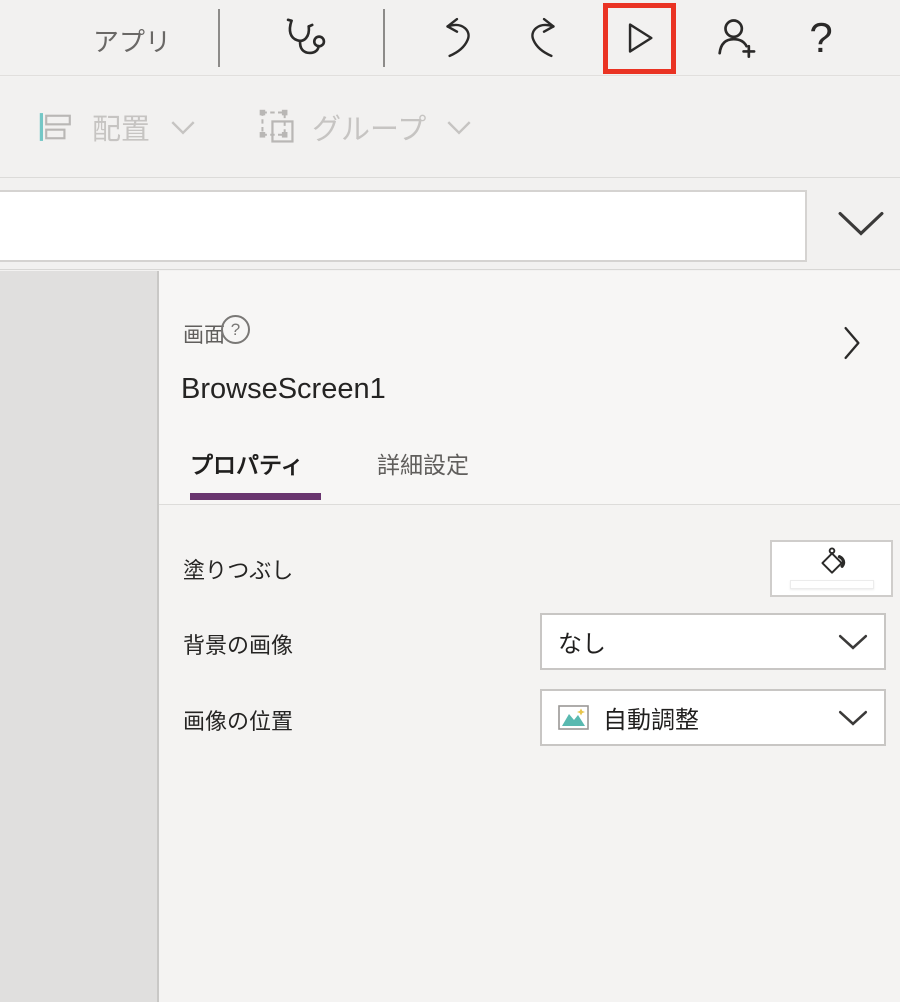  What do you see at coordinates (121, 130) in the screenshot?
I see `align-label: 配置` at bounding box center [121, 130].